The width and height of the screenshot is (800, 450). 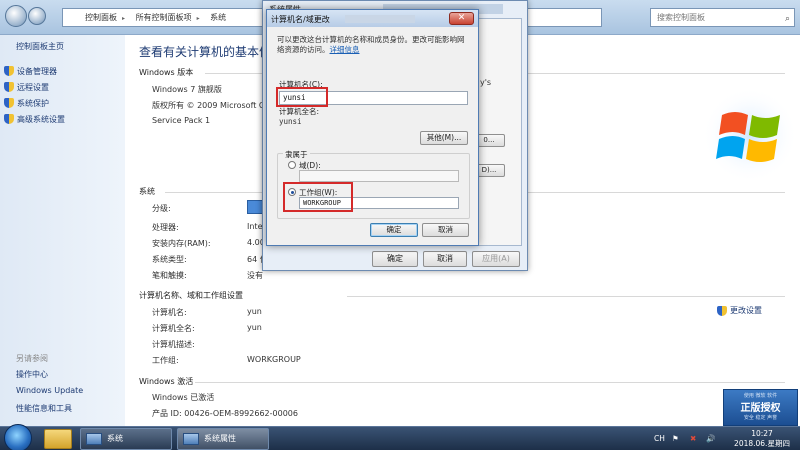 I want to click on computer-name-label: 计算机名:, so click(x=169, y=312).